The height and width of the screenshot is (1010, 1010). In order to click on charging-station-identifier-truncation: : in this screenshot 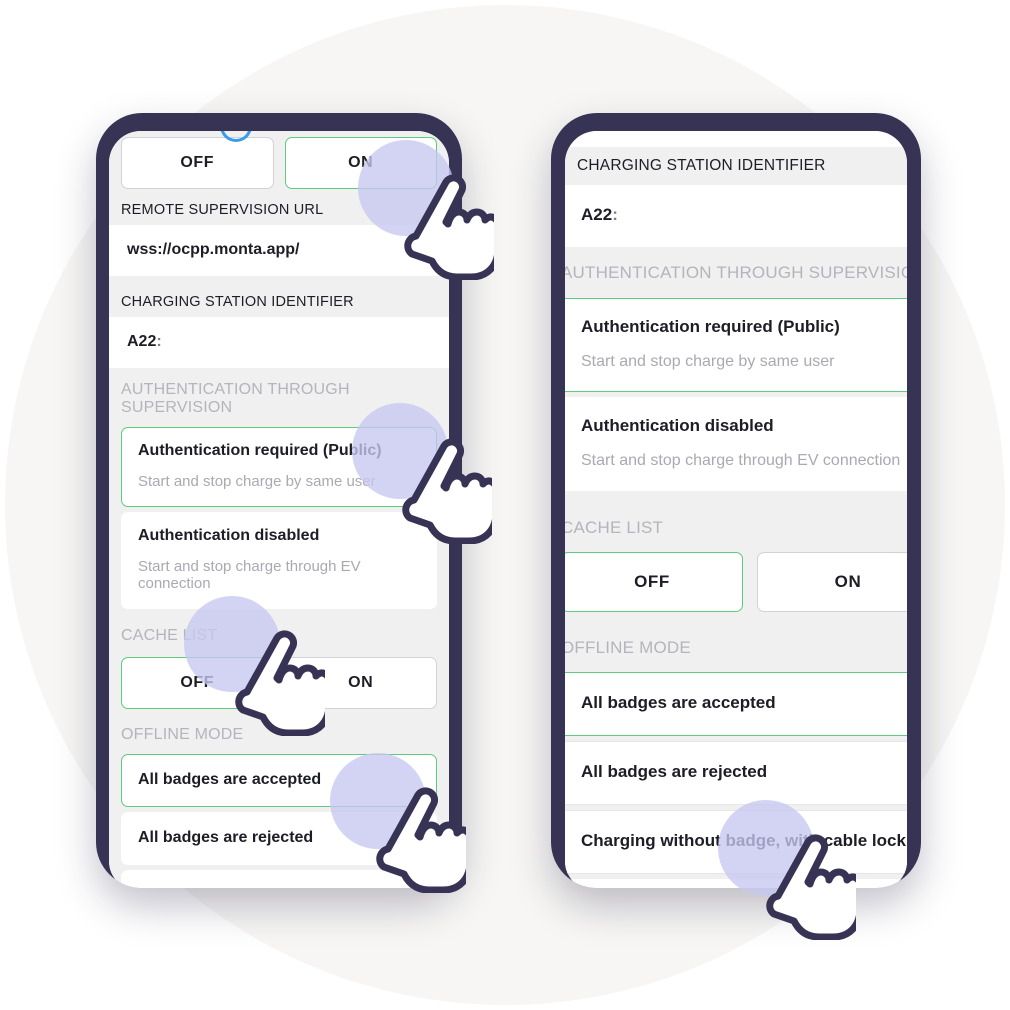, I will do `click(159, 341)`.